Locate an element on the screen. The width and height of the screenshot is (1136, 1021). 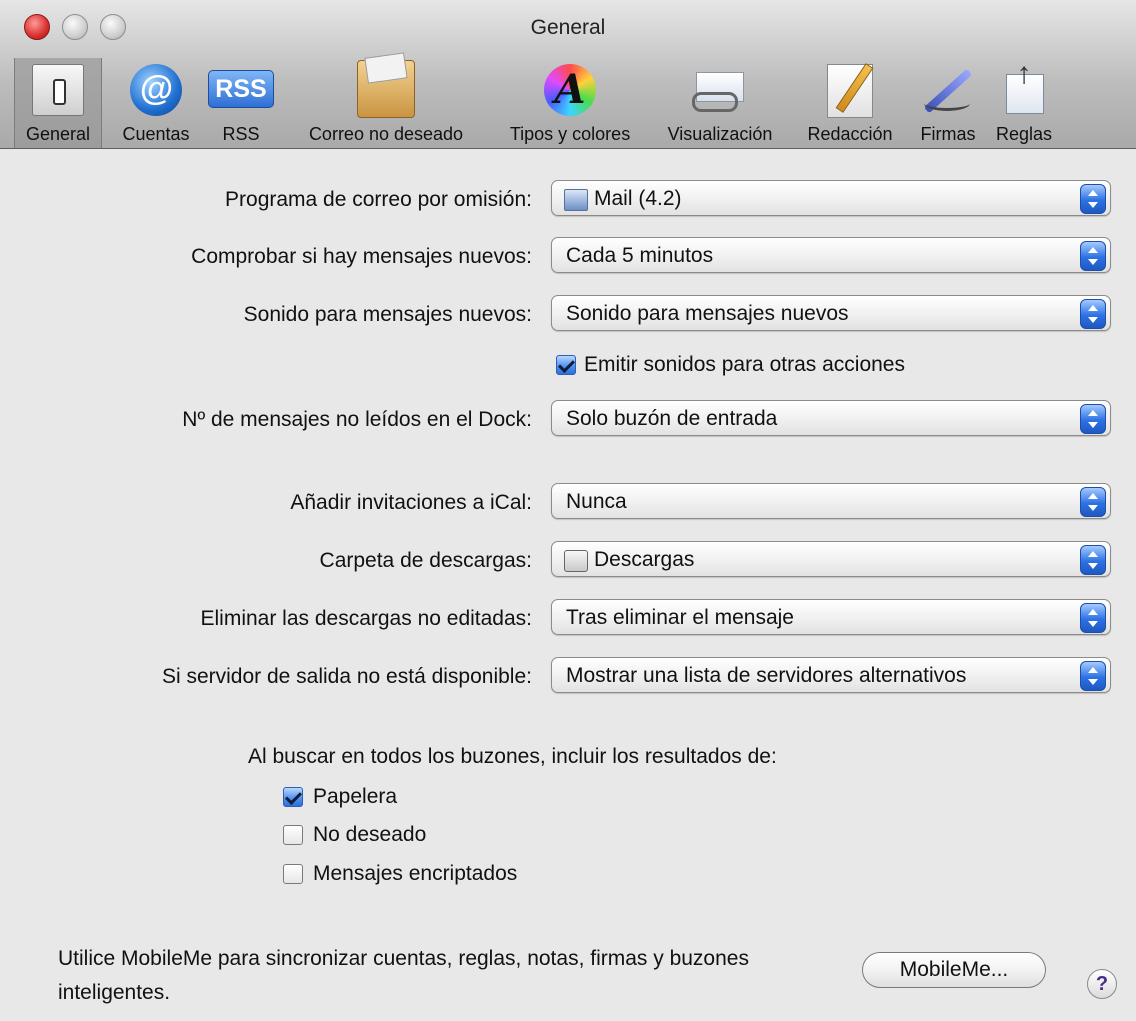
check-new-mail-popup: Cada 5 minutos is located at coordinates (831, 255).